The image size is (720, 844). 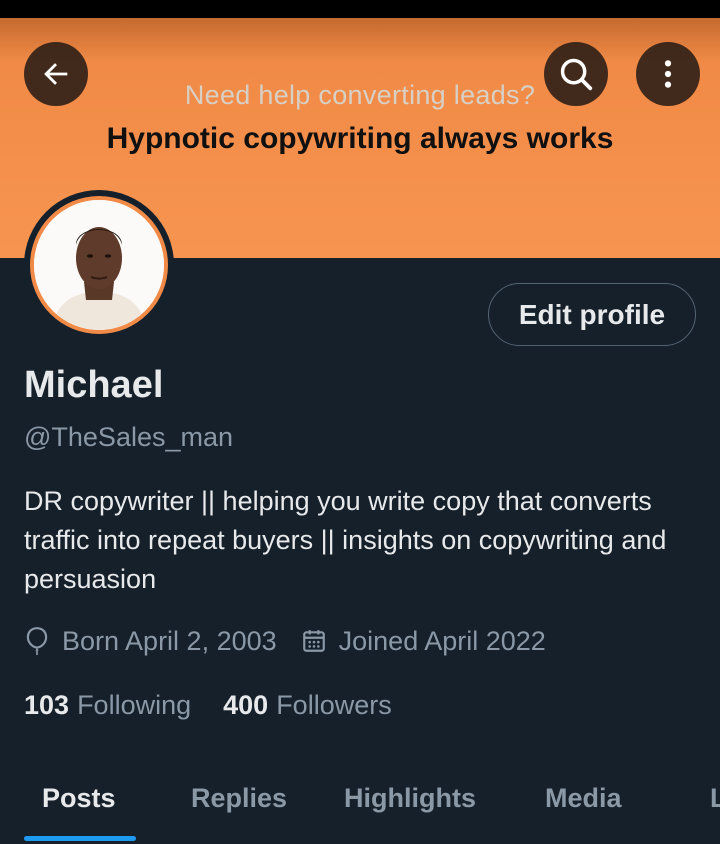 I want to click on followers-link: 400 Followers, so click(x=307, y=705).